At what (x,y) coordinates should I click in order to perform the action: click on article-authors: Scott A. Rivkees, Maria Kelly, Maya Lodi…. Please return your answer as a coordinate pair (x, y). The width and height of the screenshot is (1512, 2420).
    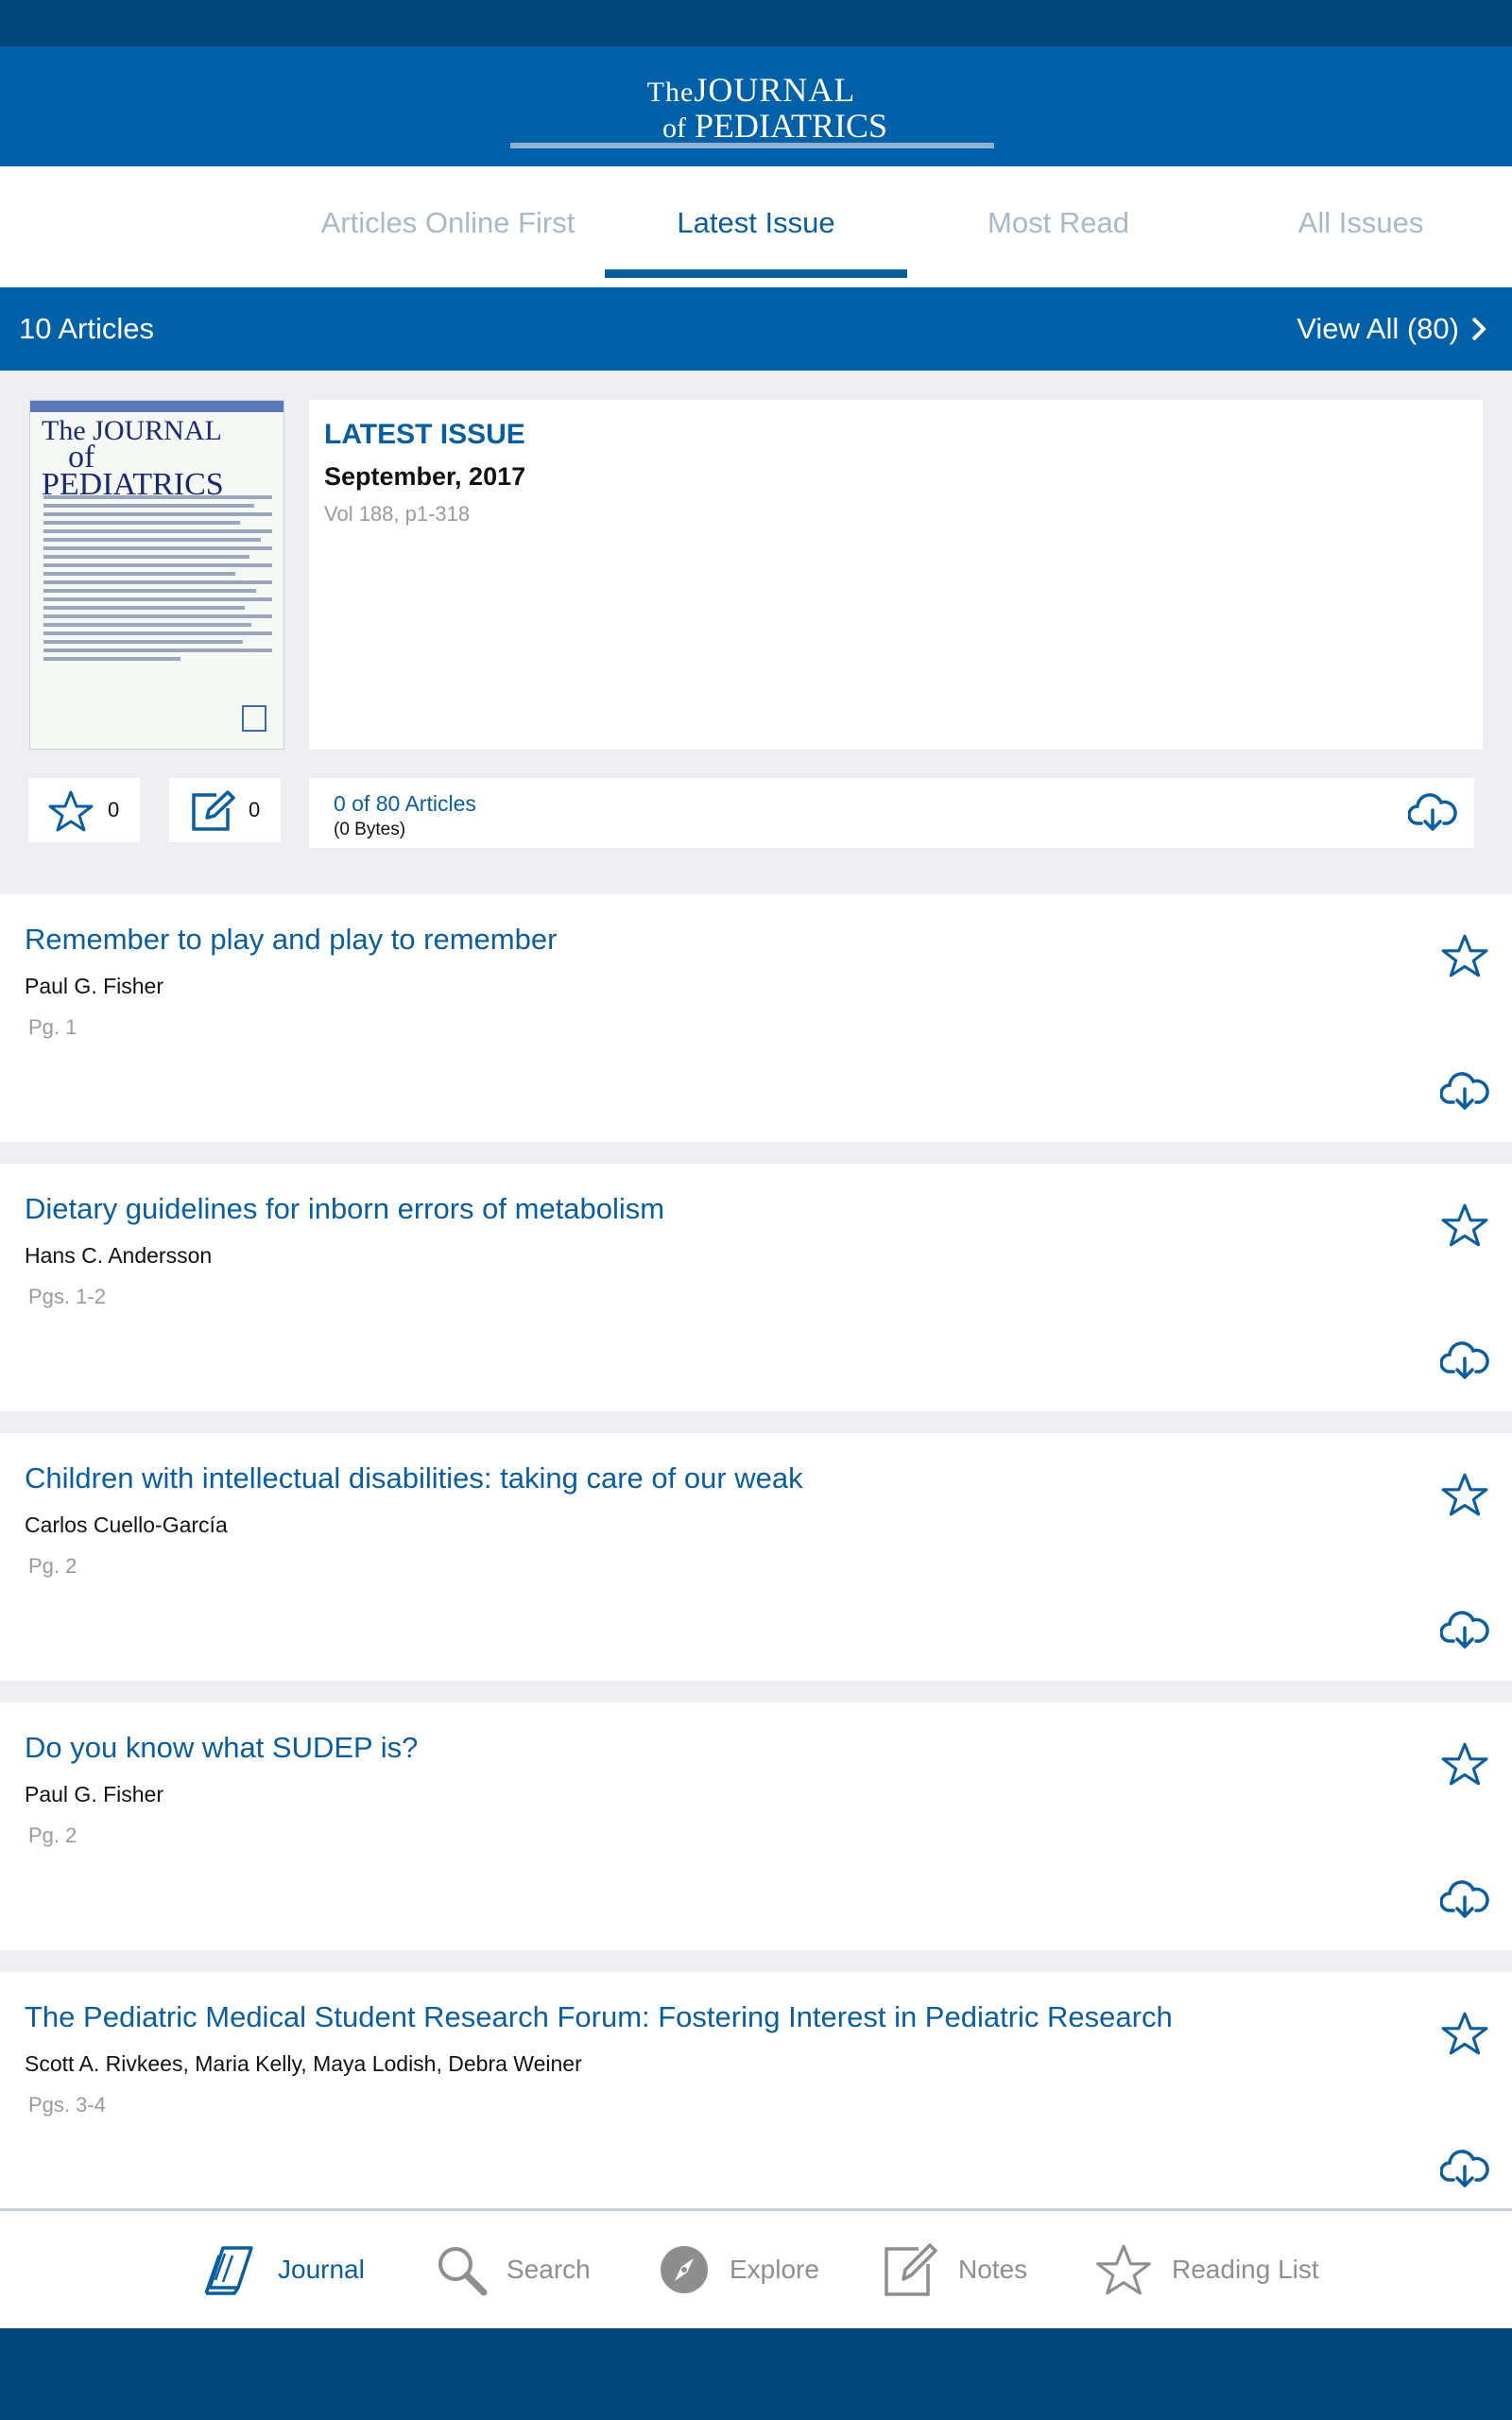
    Looking at the image, I should click on (303, 2063).